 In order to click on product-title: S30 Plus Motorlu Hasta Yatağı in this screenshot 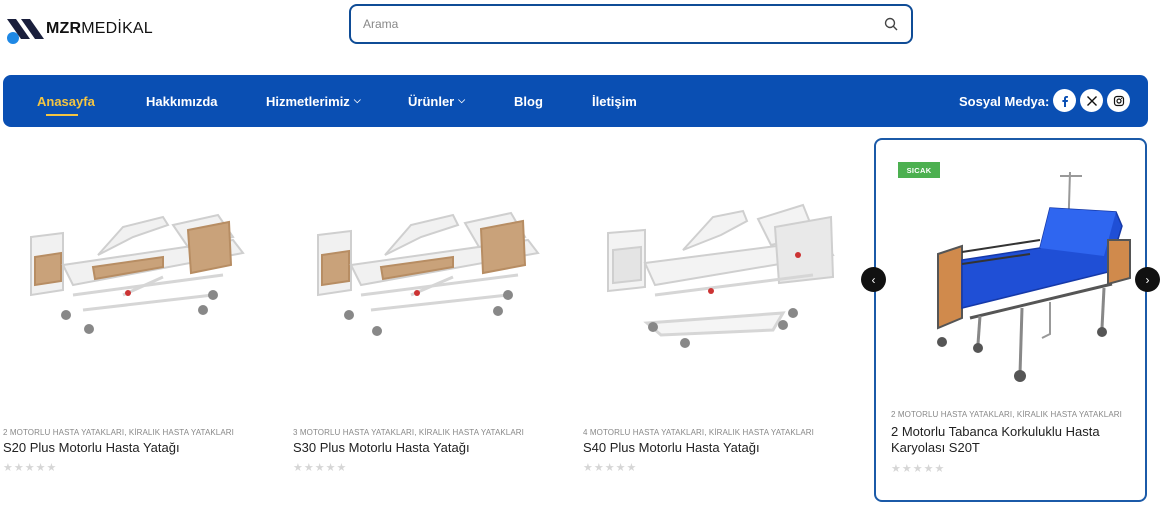, I will do `click(423, 448)`.